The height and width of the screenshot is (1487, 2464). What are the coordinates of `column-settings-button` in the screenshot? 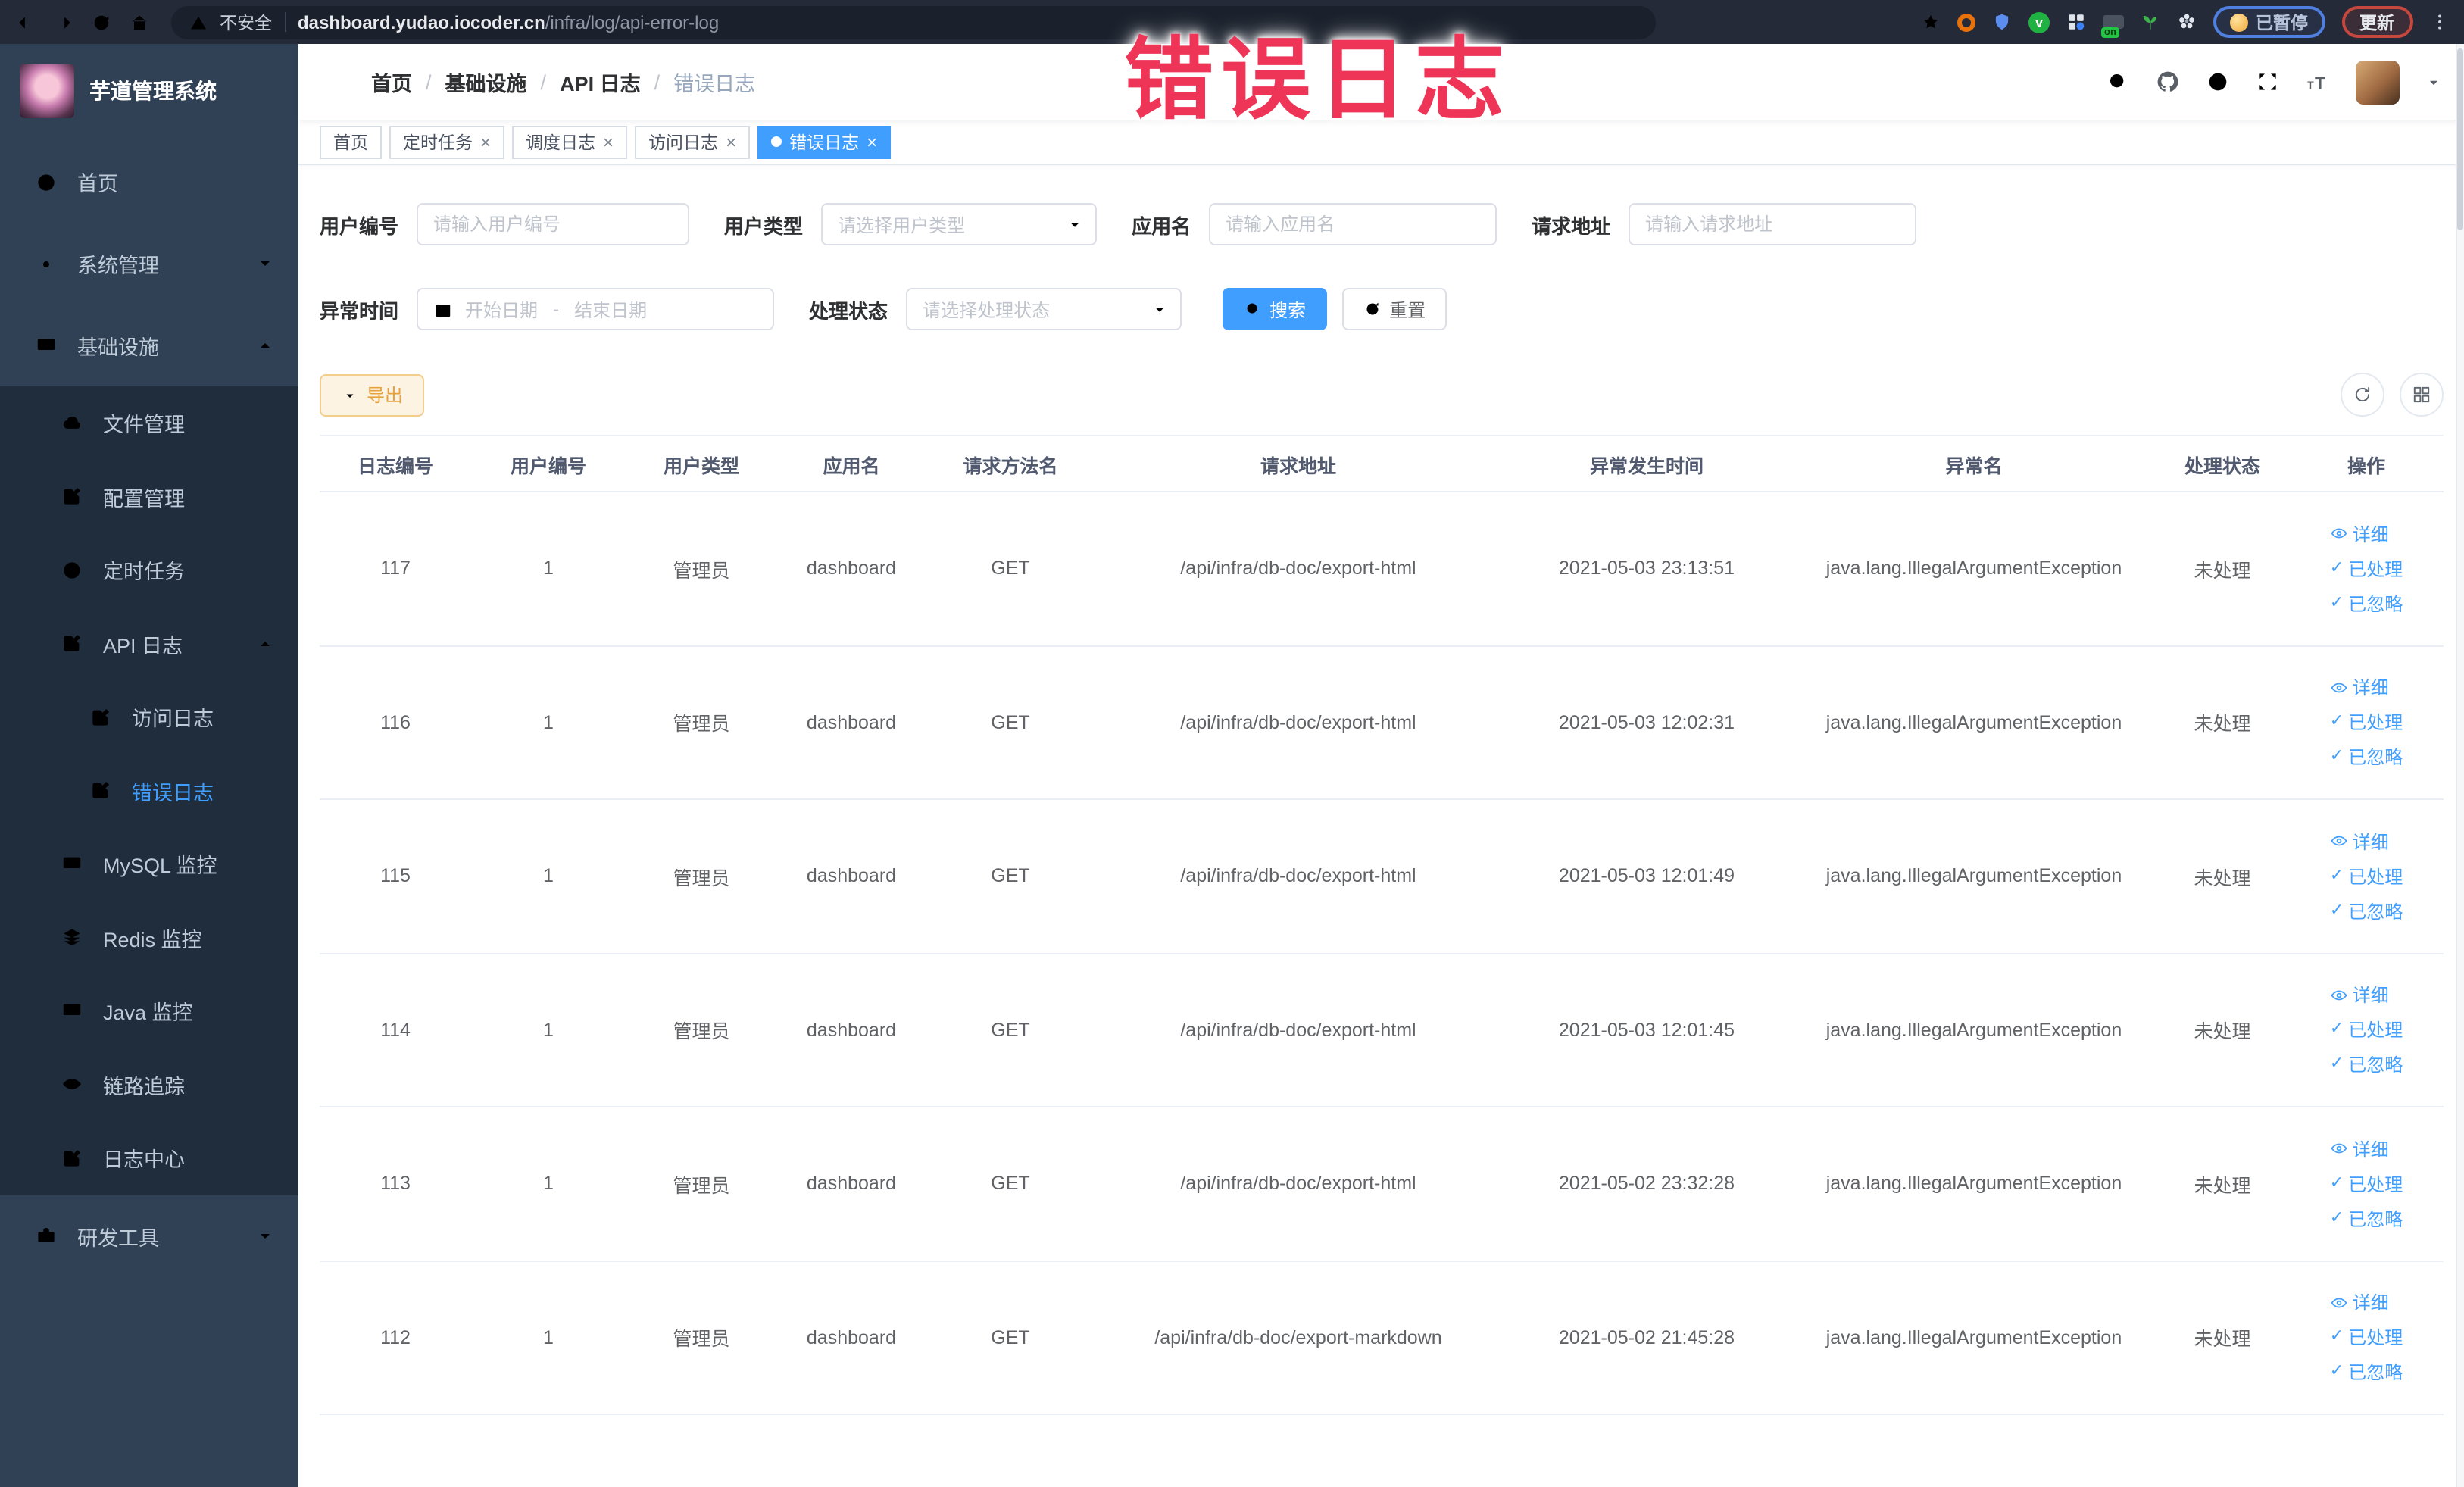 It's located at (2421, 395).